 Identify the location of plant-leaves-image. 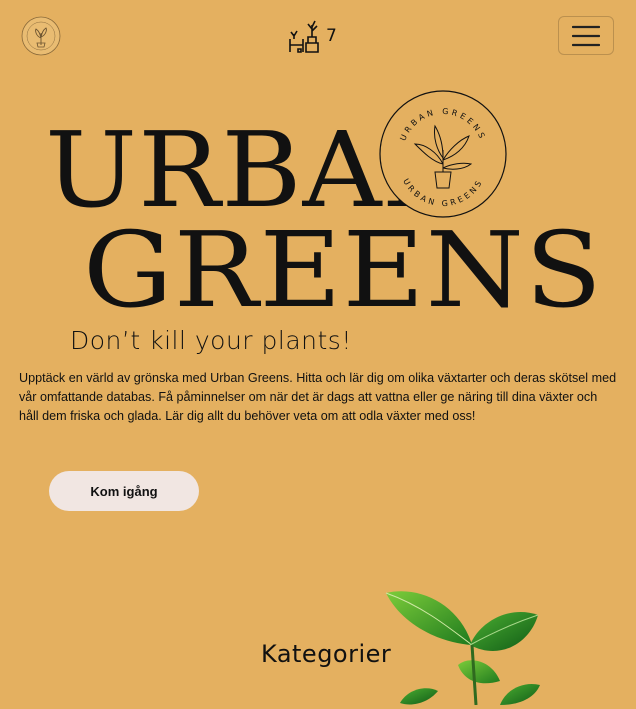
(465, 645).